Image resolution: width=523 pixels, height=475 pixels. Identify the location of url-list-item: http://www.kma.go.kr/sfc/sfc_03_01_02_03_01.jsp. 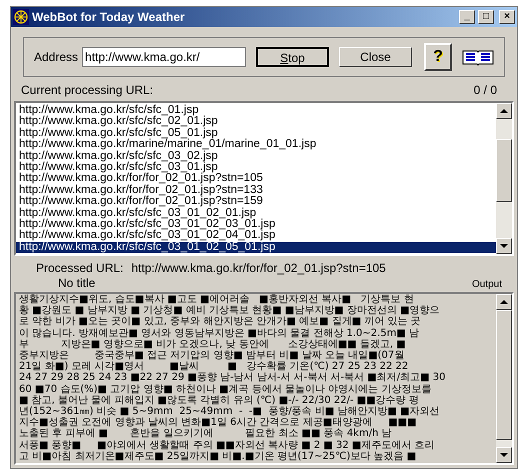
(256, 224).